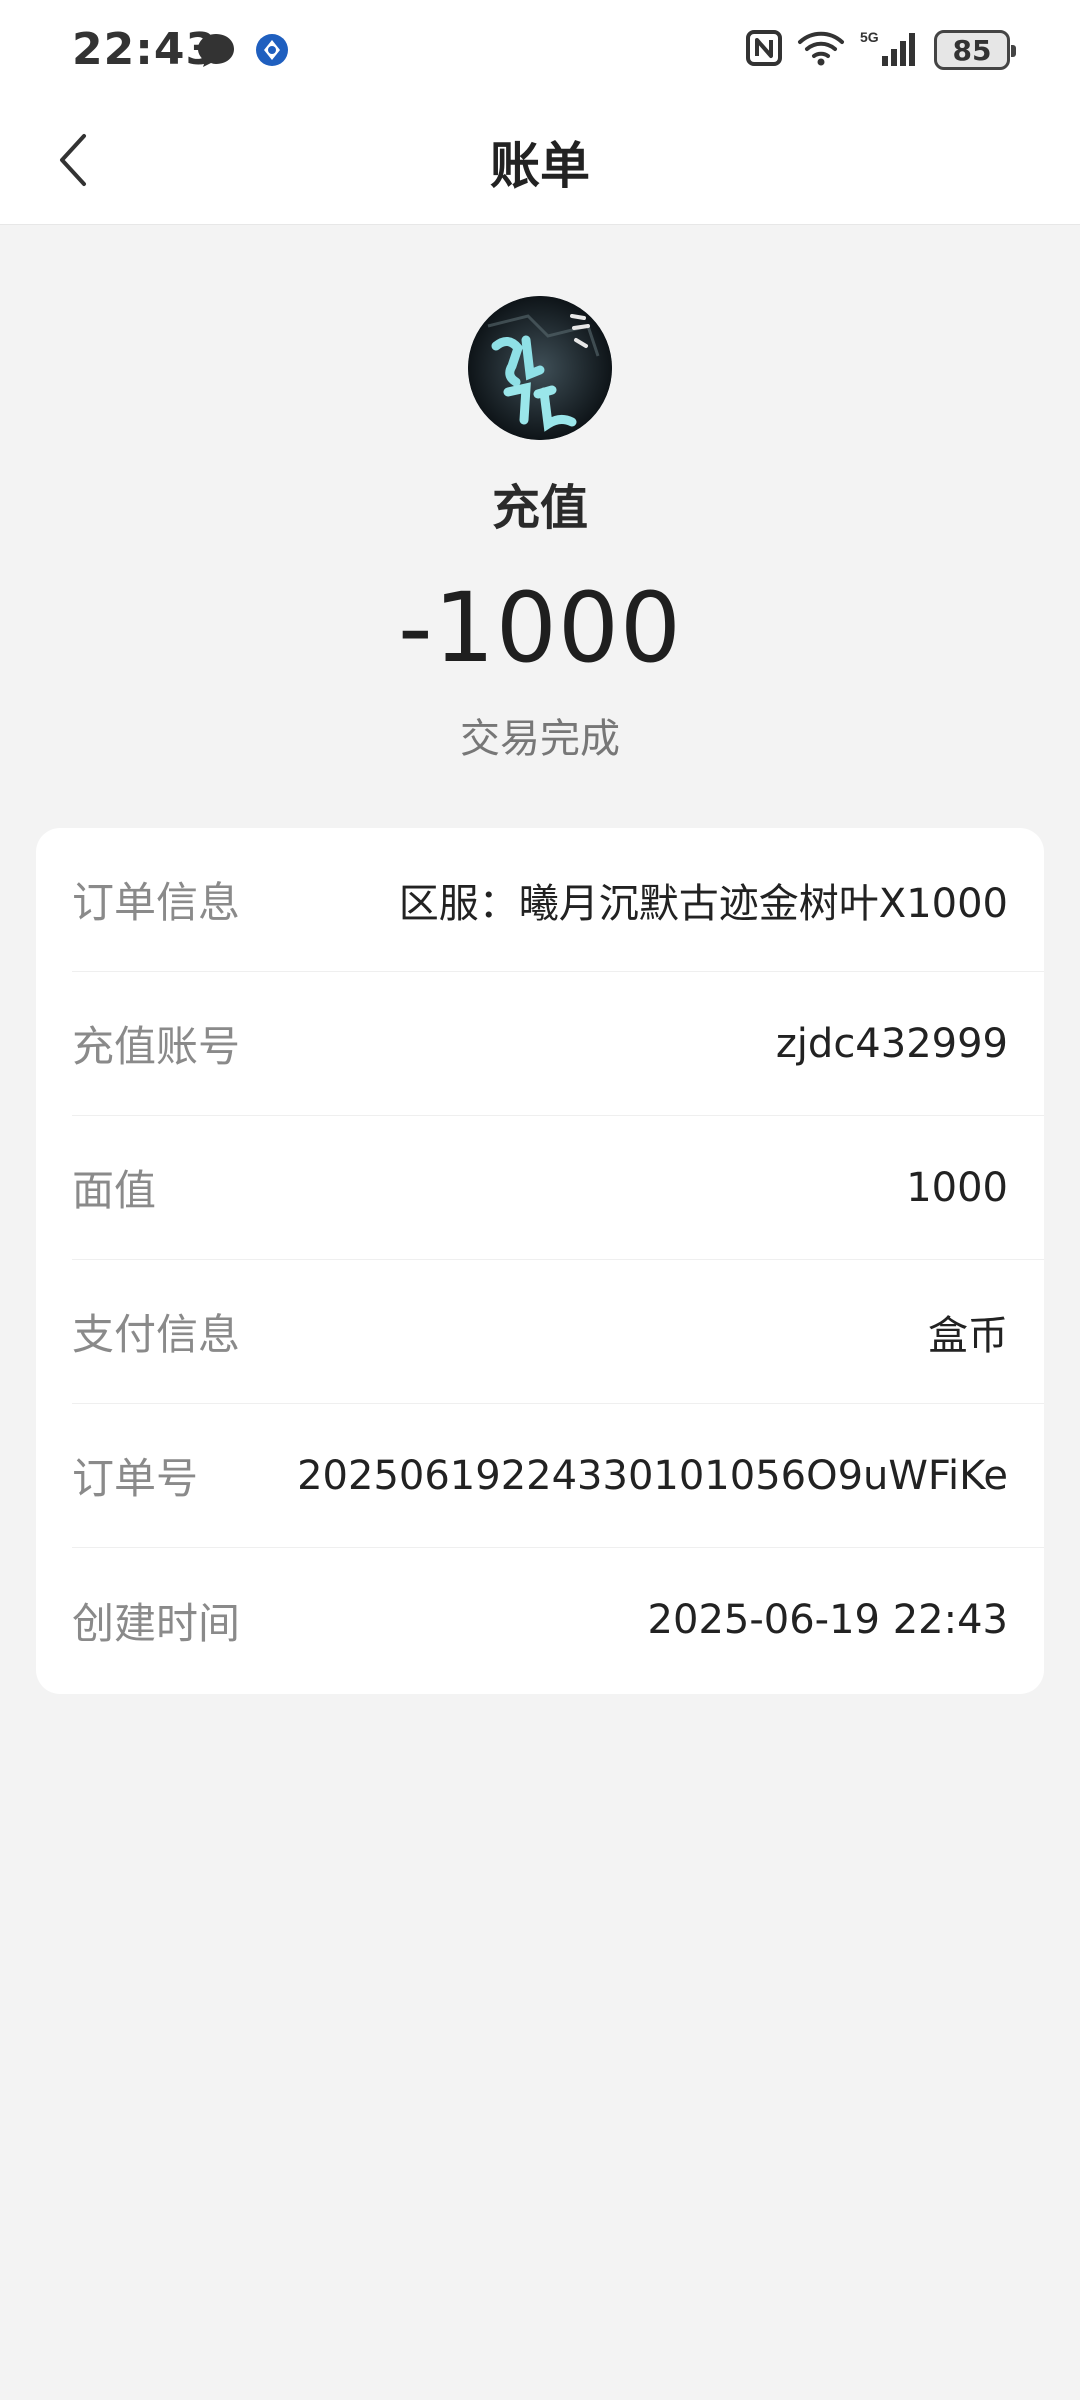 This screenshot has height=2400, width=1080. Describe the element at coordinates (539, 508) in the screenshot. I see `transaction-type: 充值` at that location.